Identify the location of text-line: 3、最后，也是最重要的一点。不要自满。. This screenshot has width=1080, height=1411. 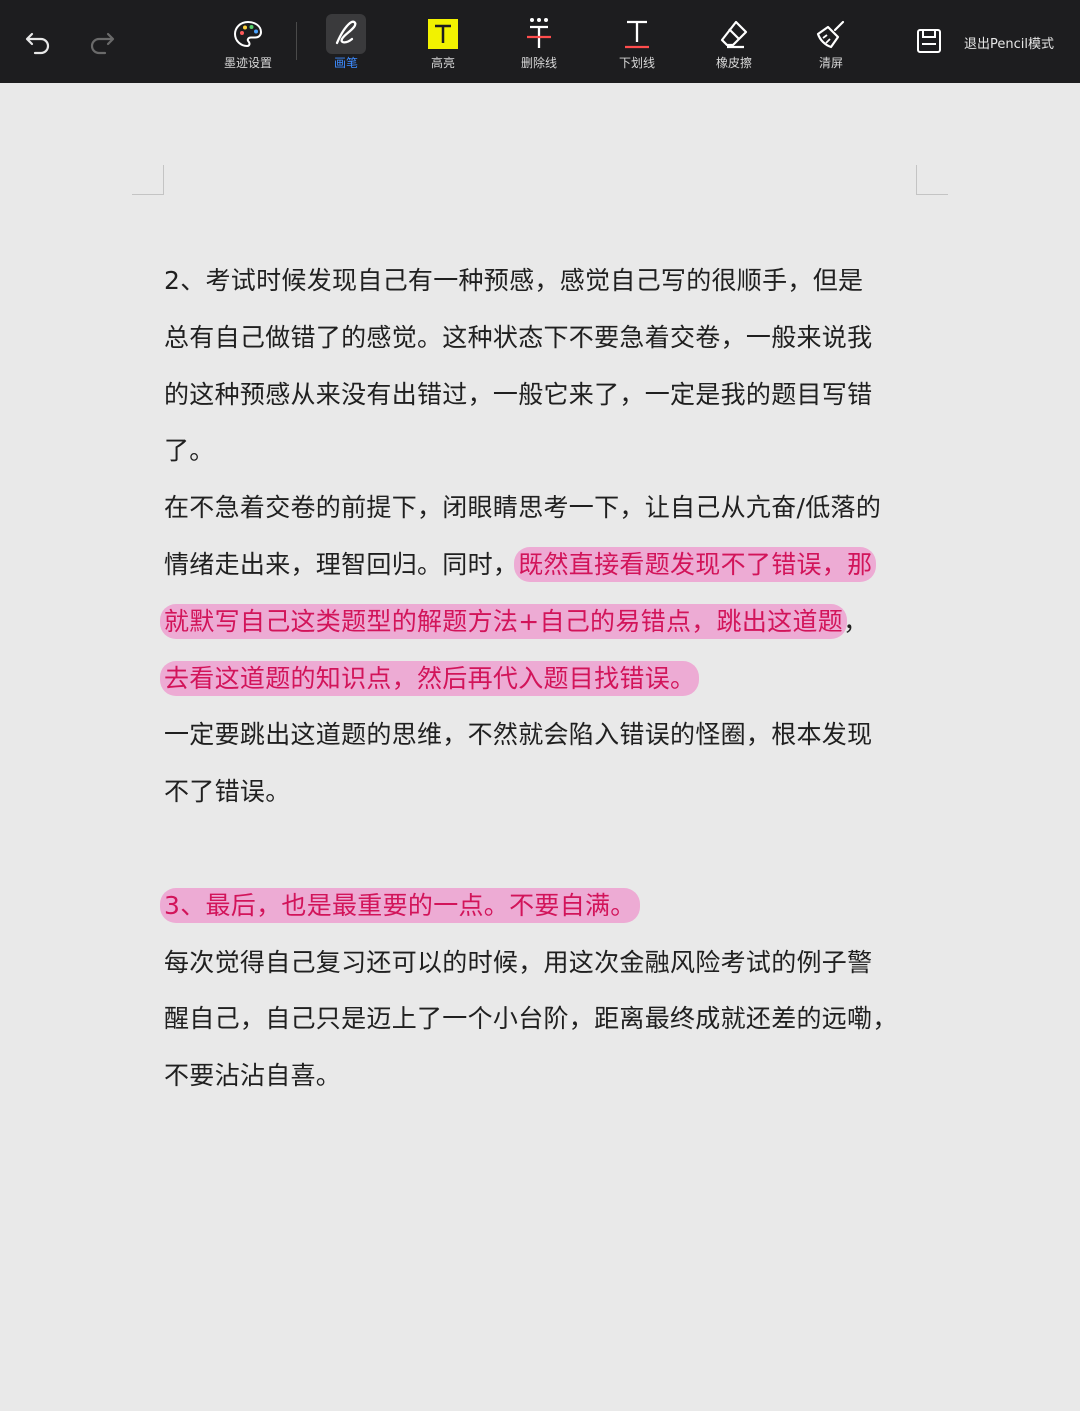
(542, 906).